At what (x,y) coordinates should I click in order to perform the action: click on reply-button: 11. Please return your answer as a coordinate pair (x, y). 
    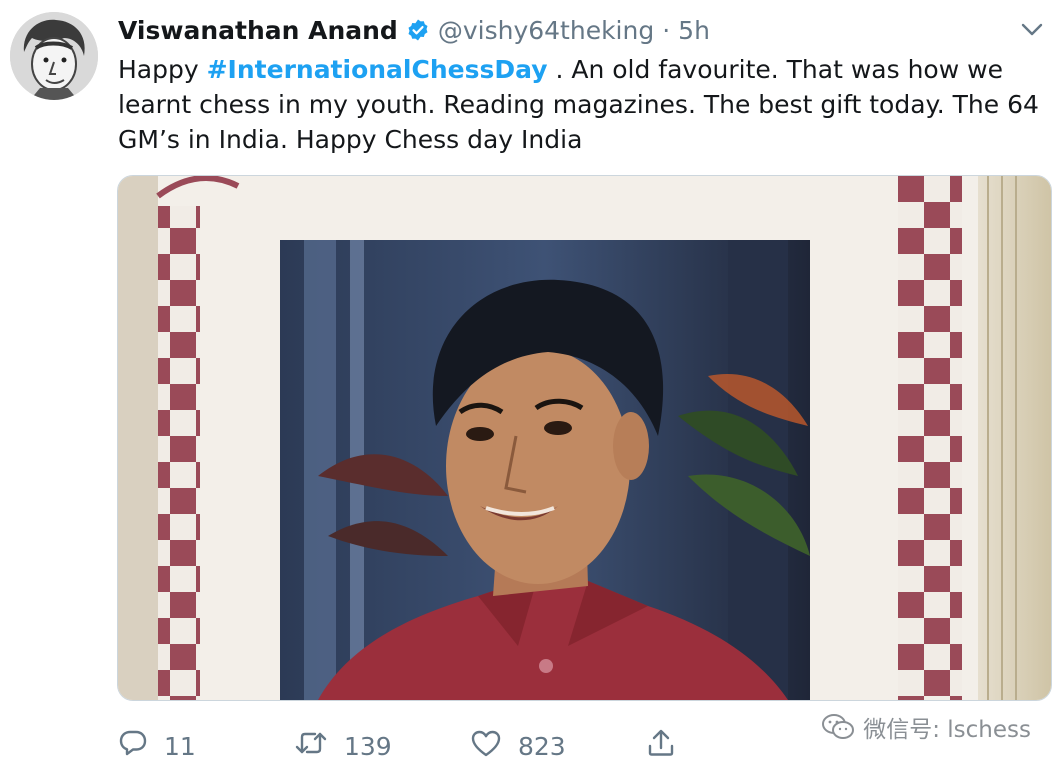
    Looking at the image, I should click on (206, 746).